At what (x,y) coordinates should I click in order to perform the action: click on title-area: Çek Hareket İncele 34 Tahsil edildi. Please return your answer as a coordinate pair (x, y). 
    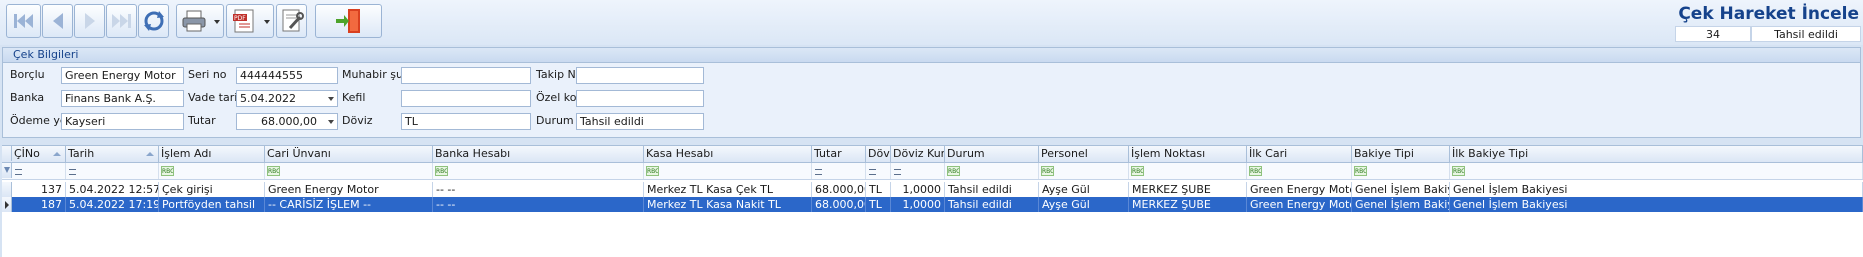
    Looking at the image, I should click on (1768, 22).